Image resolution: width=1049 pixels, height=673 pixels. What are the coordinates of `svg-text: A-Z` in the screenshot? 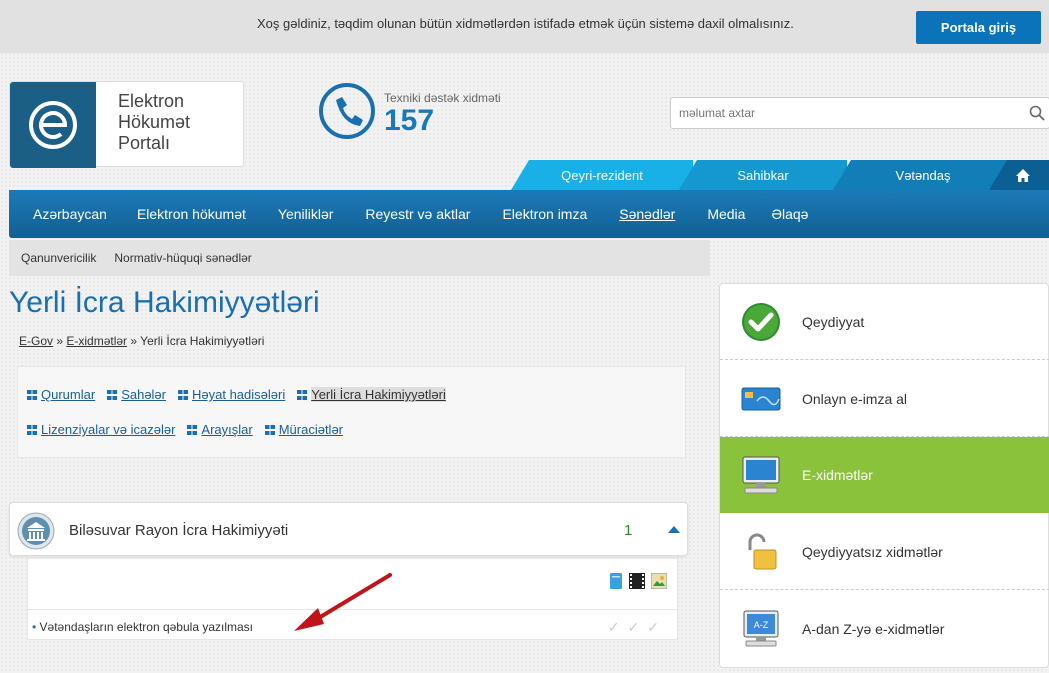 It's located at (761, 625).